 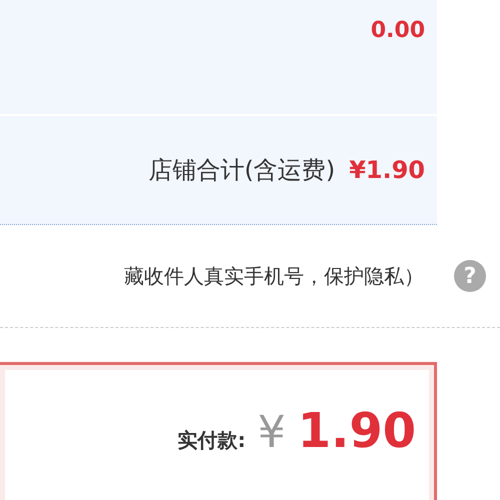 What do you see at coordinates (470, 276) in the screenshot?
I see `help-icon: ?` at bounding box center [470, 276].